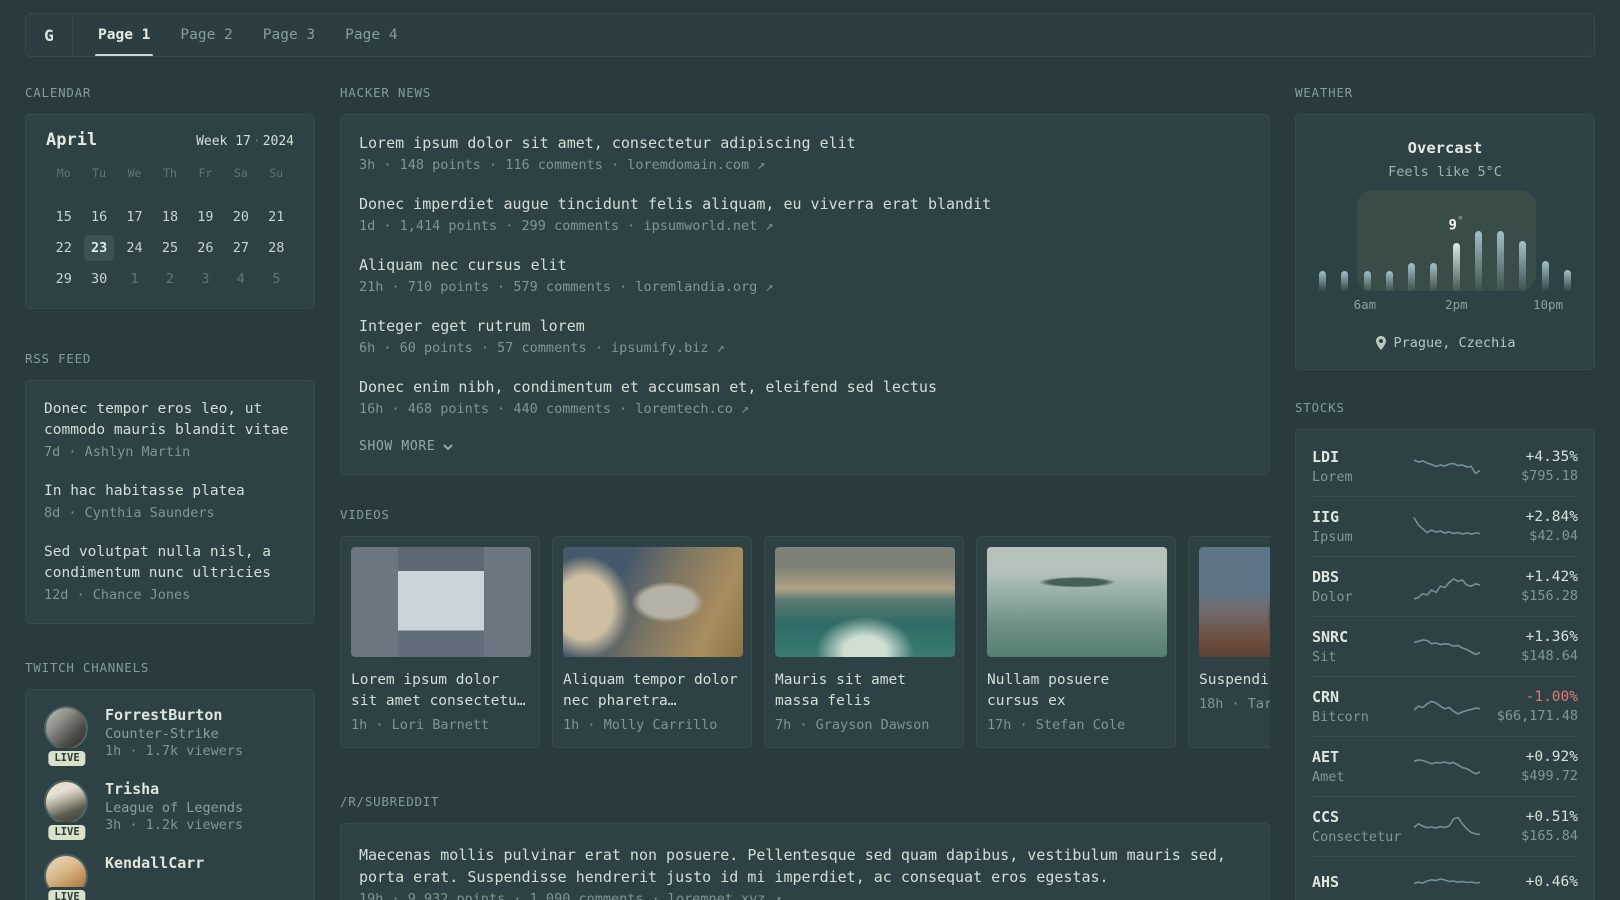 The width and height of the screenshot is (1620, 900). I want to click on stock-price: $148.64, so click(1549, 656).